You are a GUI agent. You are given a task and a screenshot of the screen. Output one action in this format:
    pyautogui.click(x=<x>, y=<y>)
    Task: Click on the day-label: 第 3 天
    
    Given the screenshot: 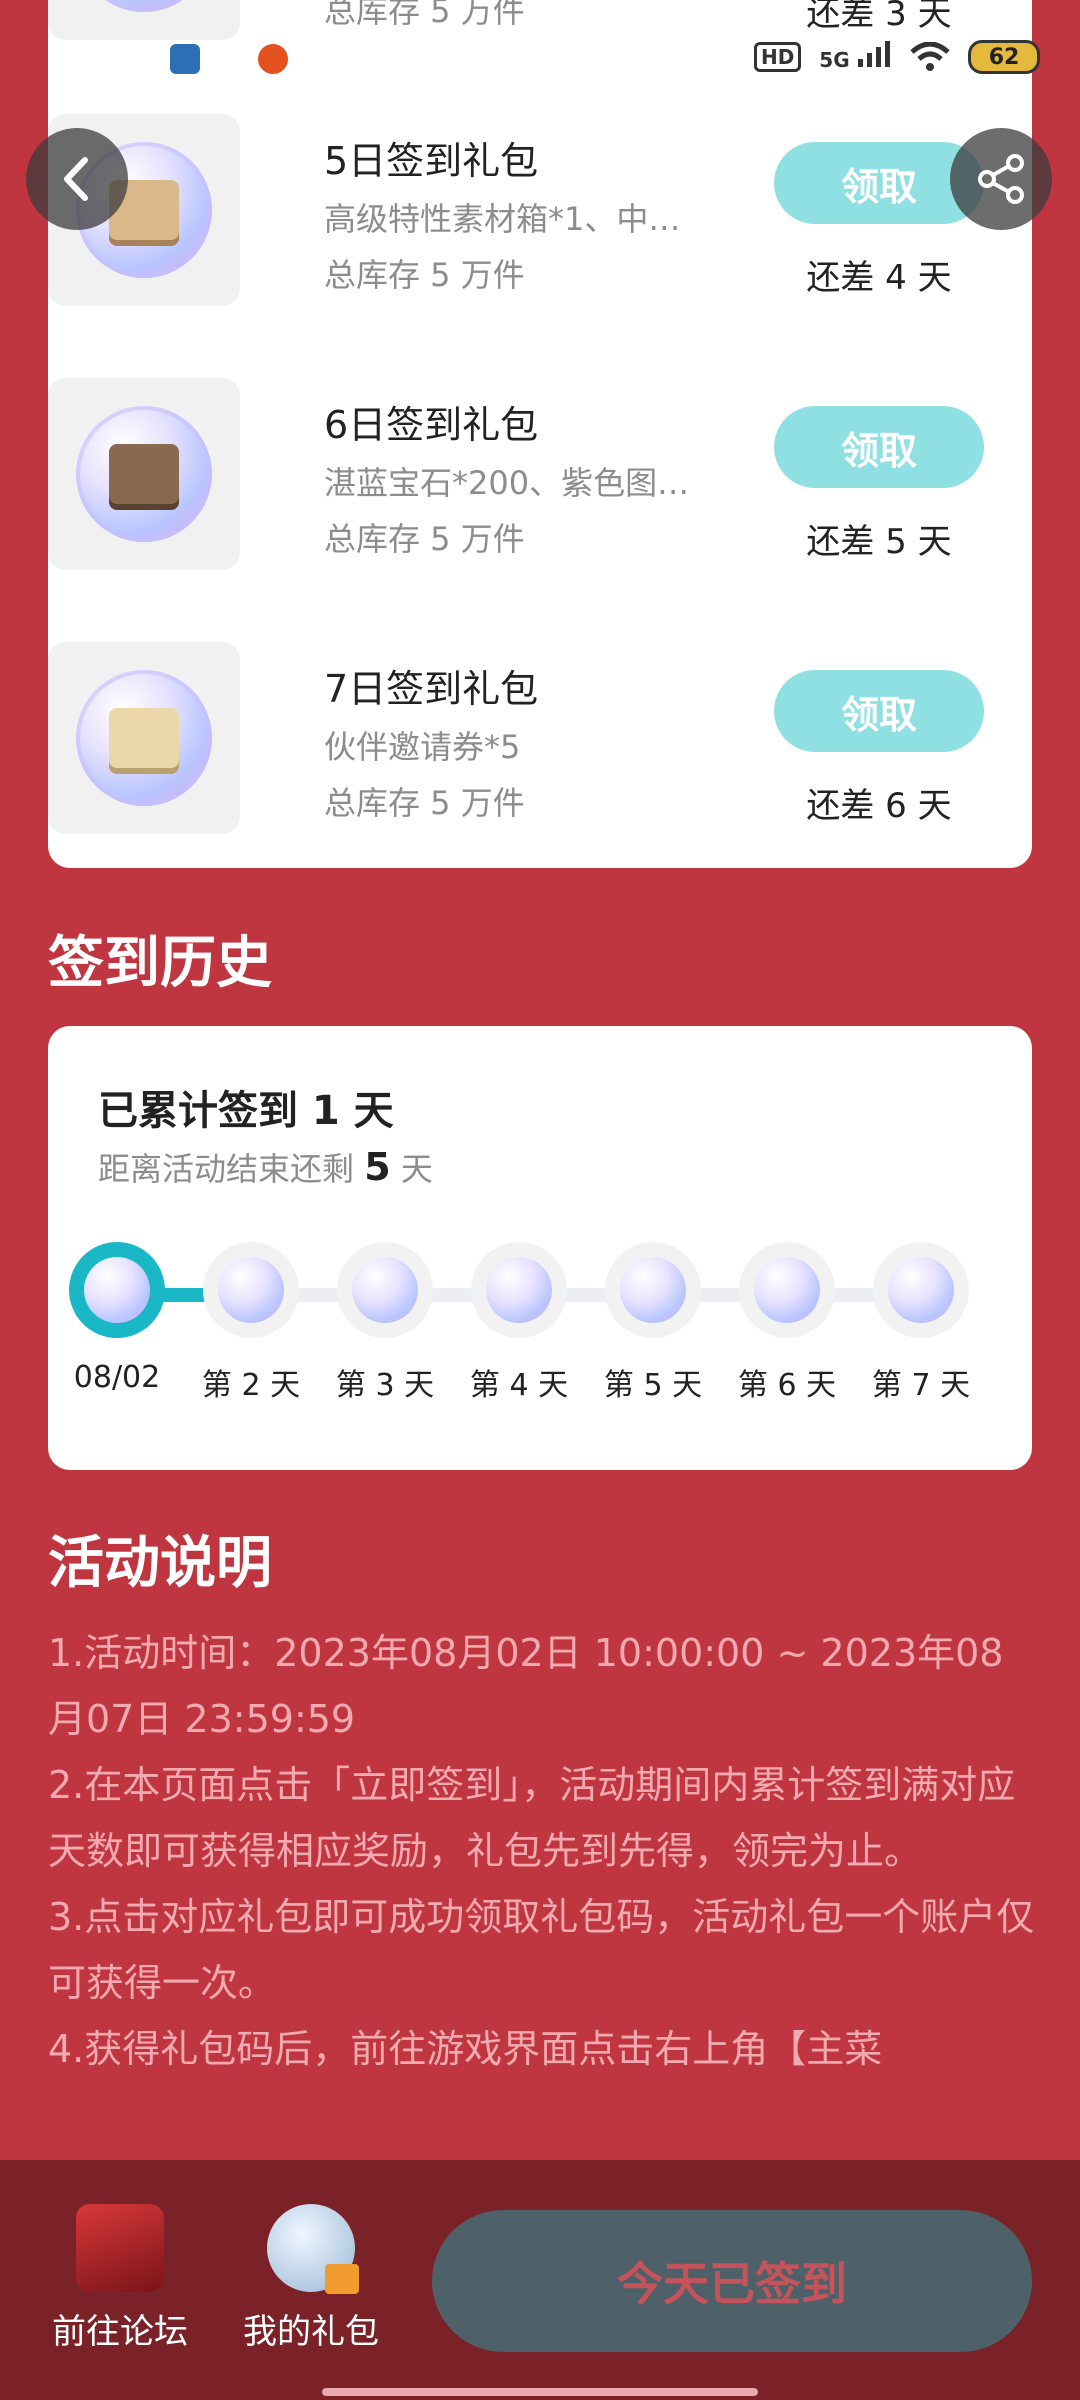 What is the action you would take?
    pyautogui.click(x=385, y=1385)
    